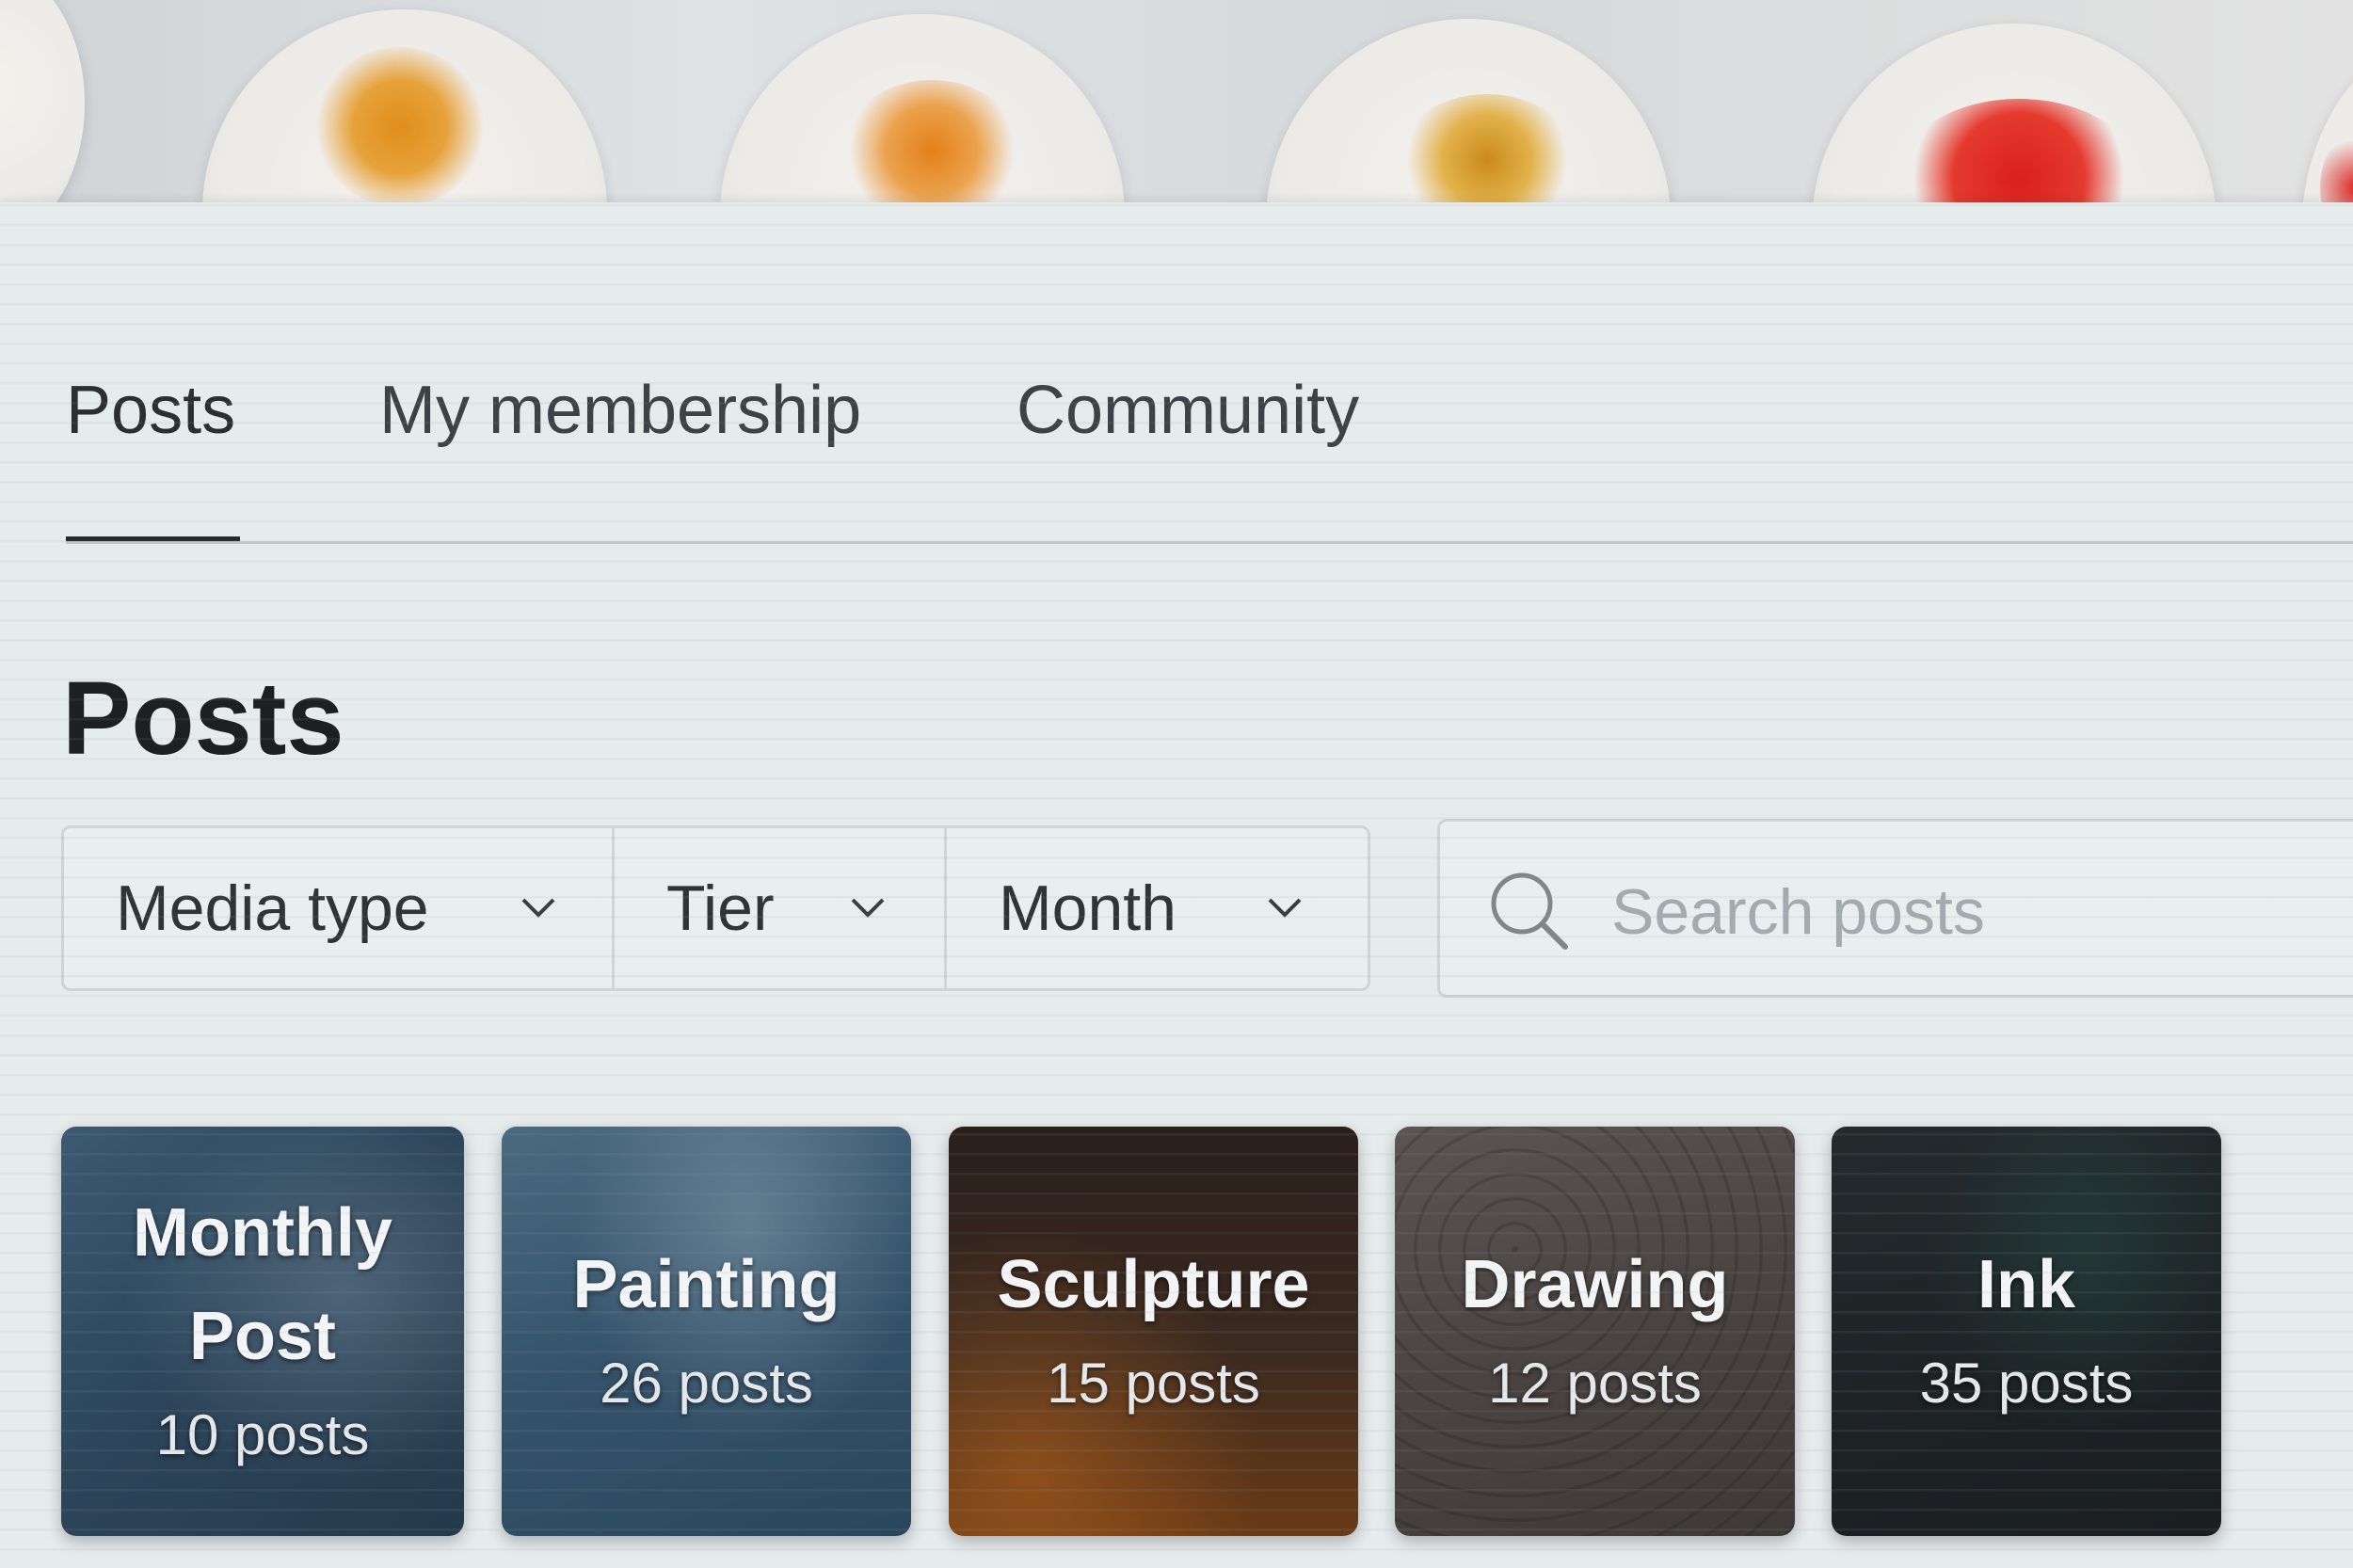  What do you see at coordinates (203, 718) in the screenshot?
I see `page-title: Posts` at bounding box center [203, 718].